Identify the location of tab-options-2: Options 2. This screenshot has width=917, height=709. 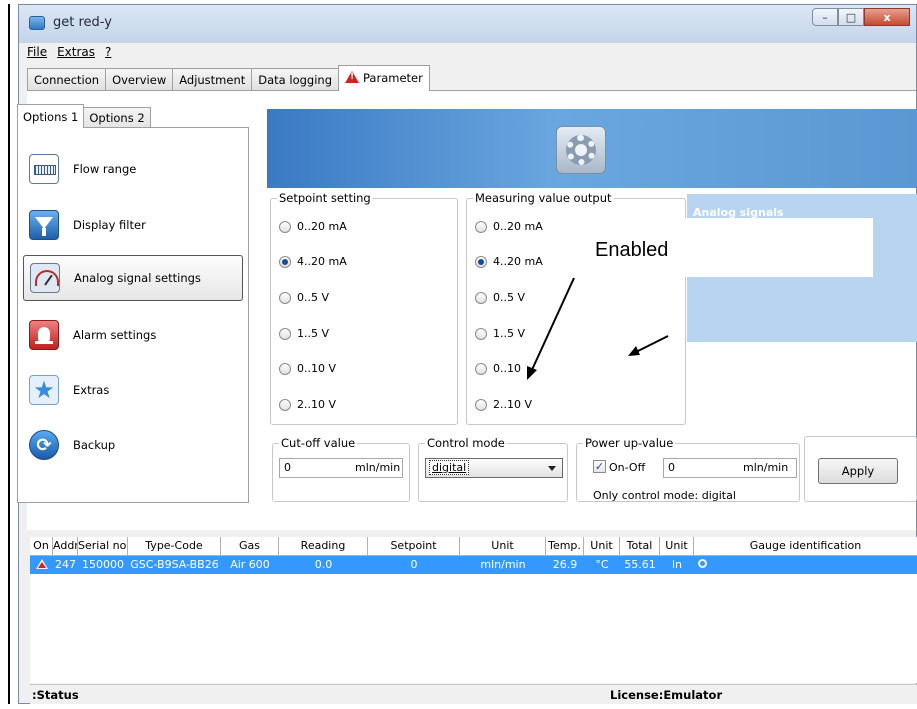
(117, 117).